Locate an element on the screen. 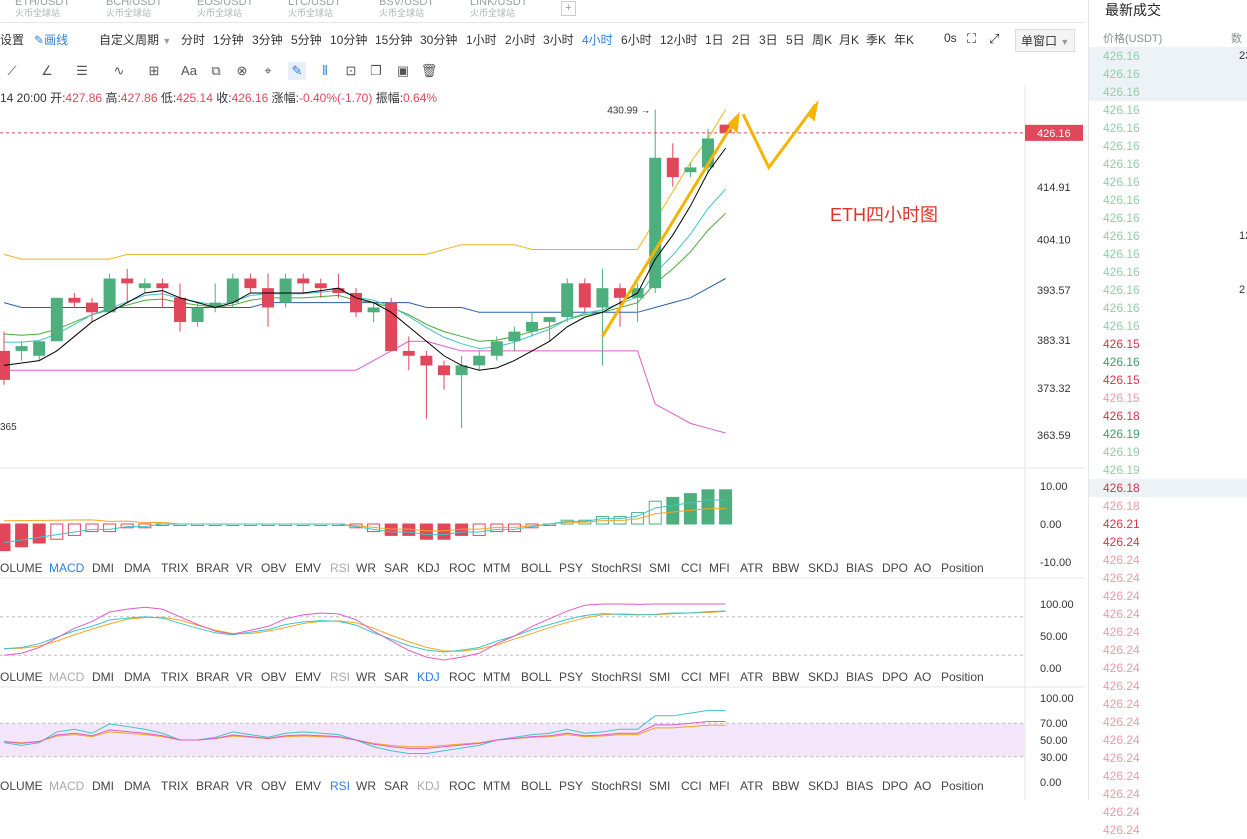  trade-price: 426.24 is located at coordinates (1121, 614).